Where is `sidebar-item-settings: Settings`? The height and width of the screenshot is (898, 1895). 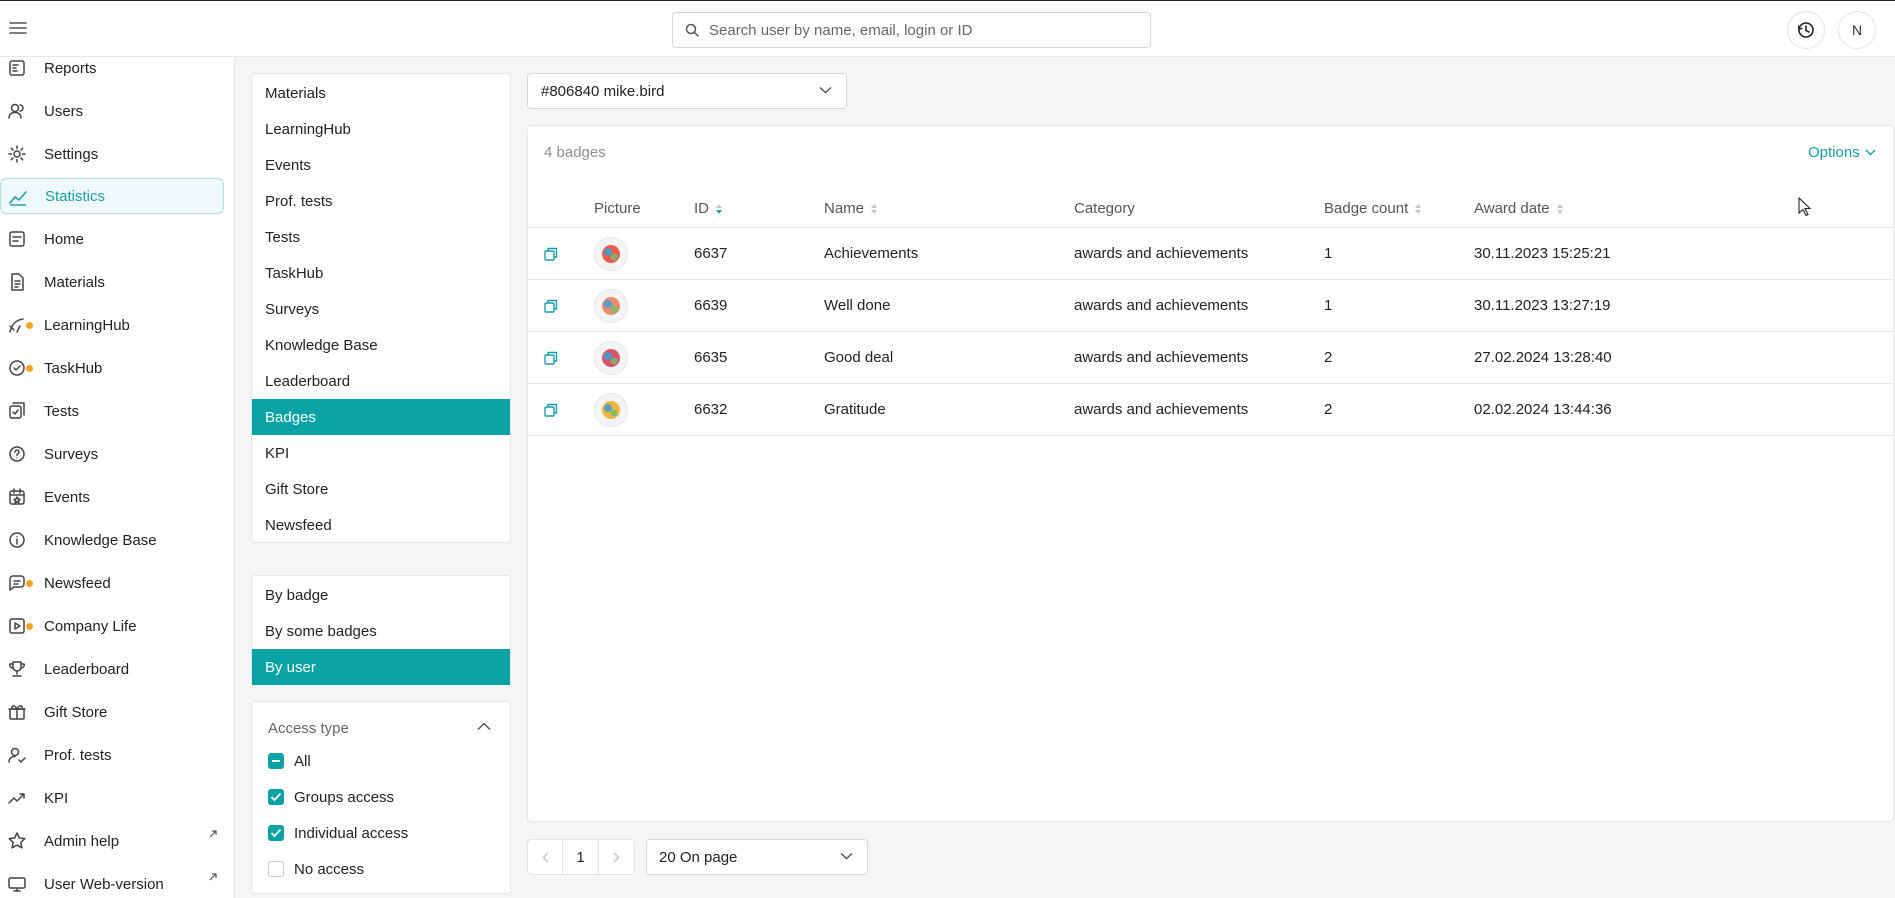 sidebar-item-settings: Settings is located at coordinates (112, 154).